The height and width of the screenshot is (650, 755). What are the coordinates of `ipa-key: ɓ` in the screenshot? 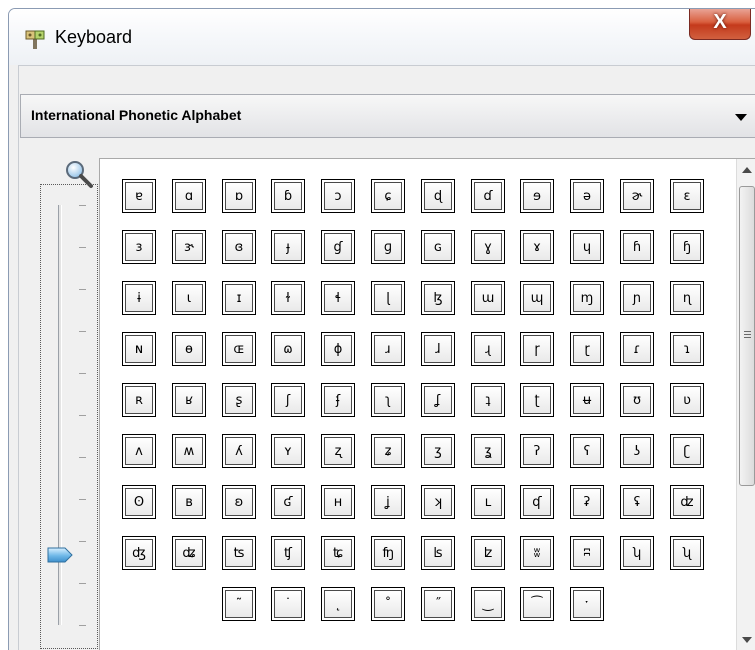 It's located at (288, 196).